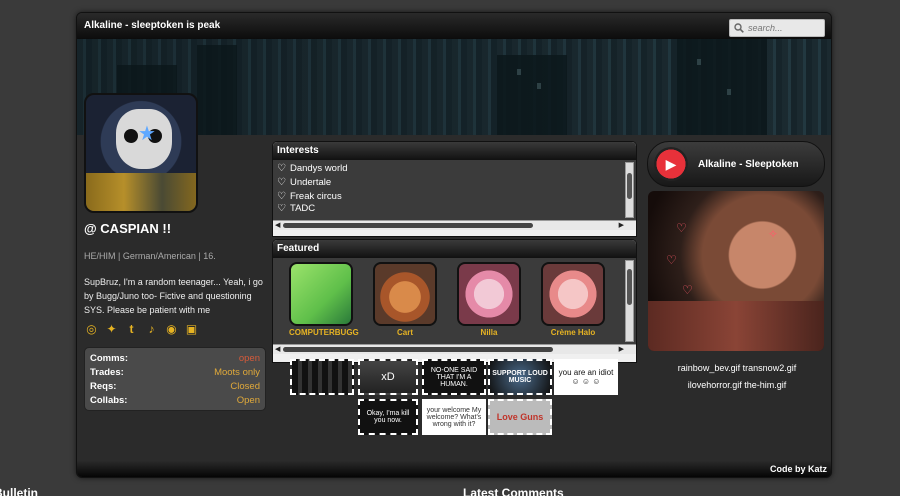 The height and width of the screenshot is (496, 900). Describe the element at coordinates (296, 209) in the screenshot. I see `list-item: ♡ TADC` at that location.